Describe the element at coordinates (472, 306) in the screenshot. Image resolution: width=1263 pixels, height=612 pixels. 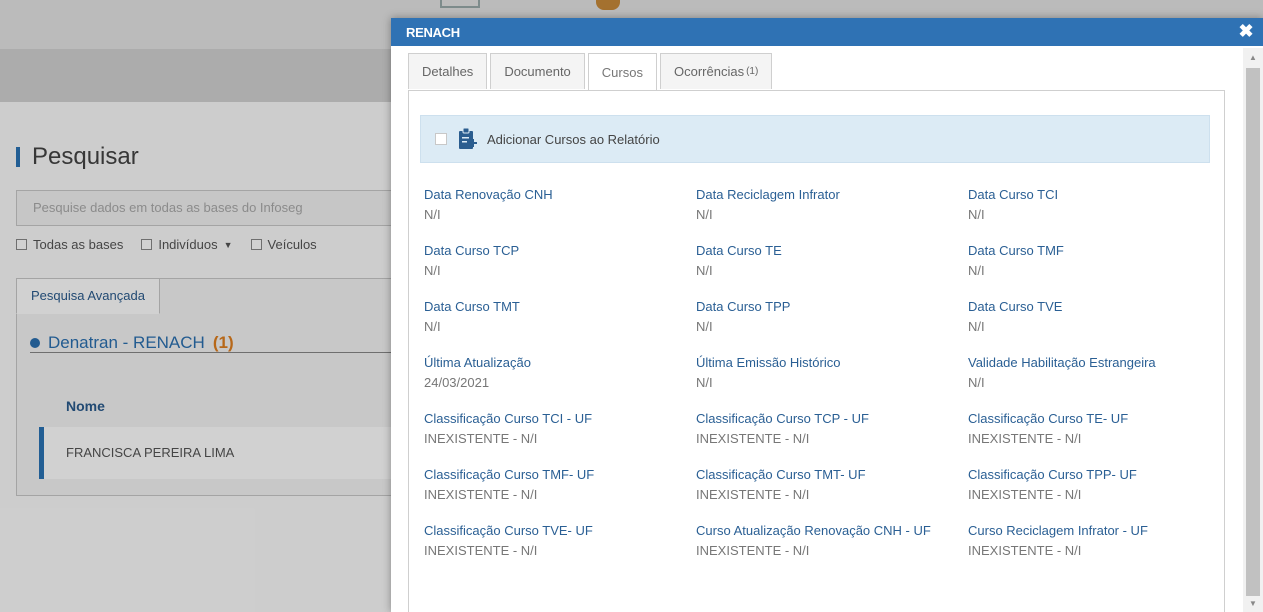
I see `field-label: Data Curso TMT` at that location.